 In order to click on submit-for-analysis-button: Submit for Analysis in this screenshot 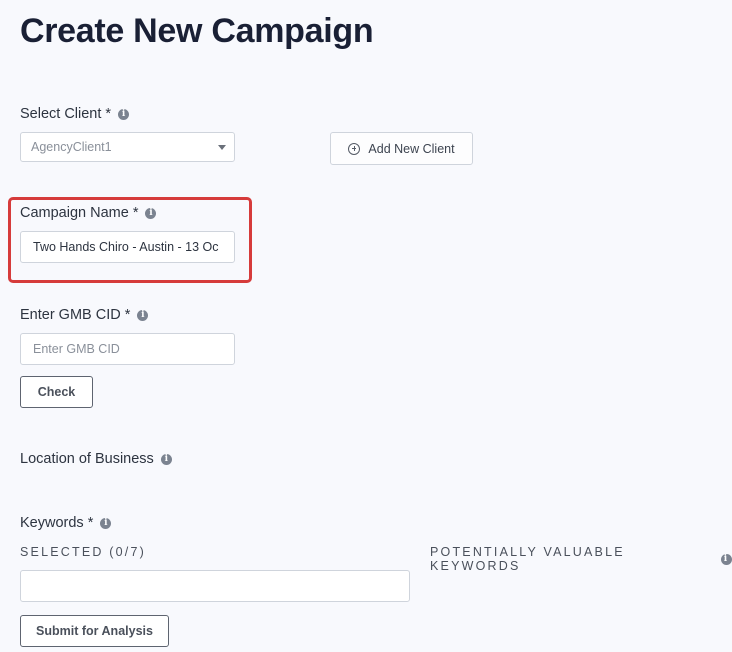, I will do `click(94, 631)`.